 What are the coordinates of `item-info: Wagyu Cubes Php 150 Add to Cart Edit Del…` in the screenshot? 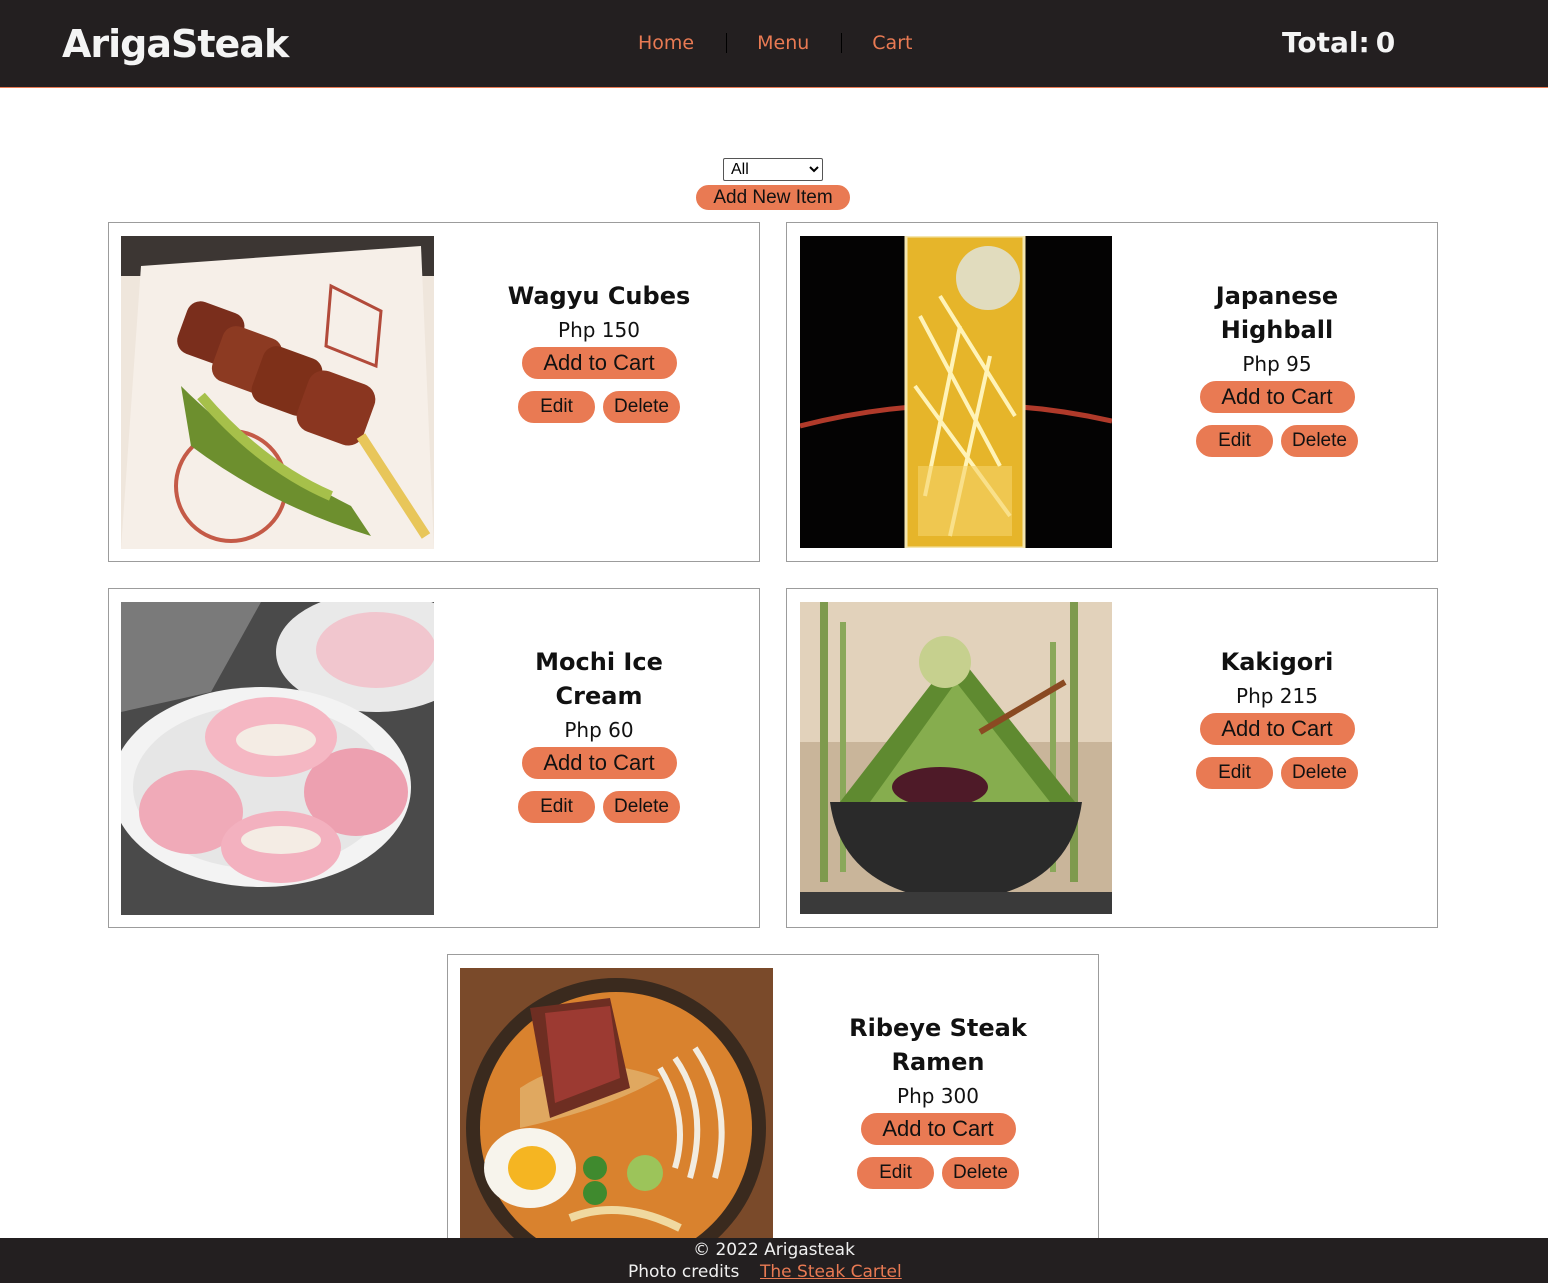 It's located at (599, 351).